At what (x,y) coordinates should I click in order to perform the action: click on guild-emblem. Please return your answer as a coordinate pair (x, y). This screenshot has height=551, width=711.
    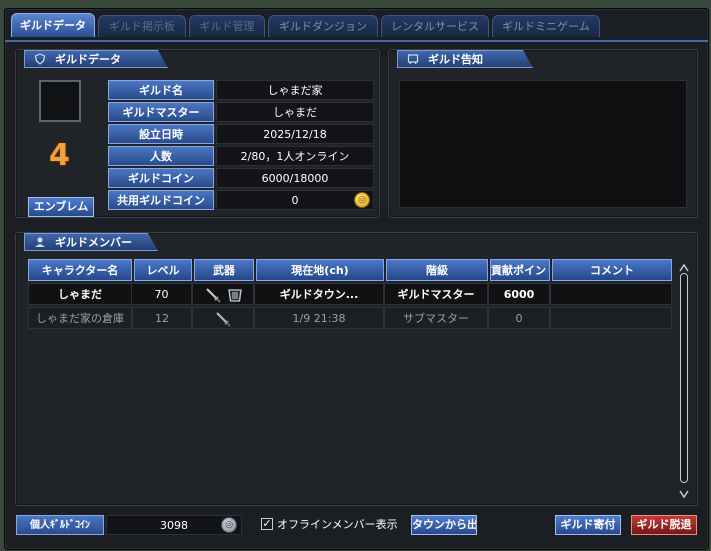
    Looking at the image, I should click on (60, 101).